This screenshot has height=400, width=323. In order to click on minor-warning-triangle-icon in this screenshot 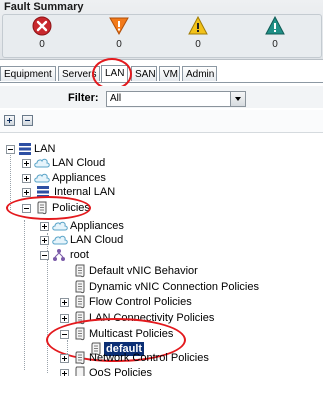, I will do `click(198, 25)`.